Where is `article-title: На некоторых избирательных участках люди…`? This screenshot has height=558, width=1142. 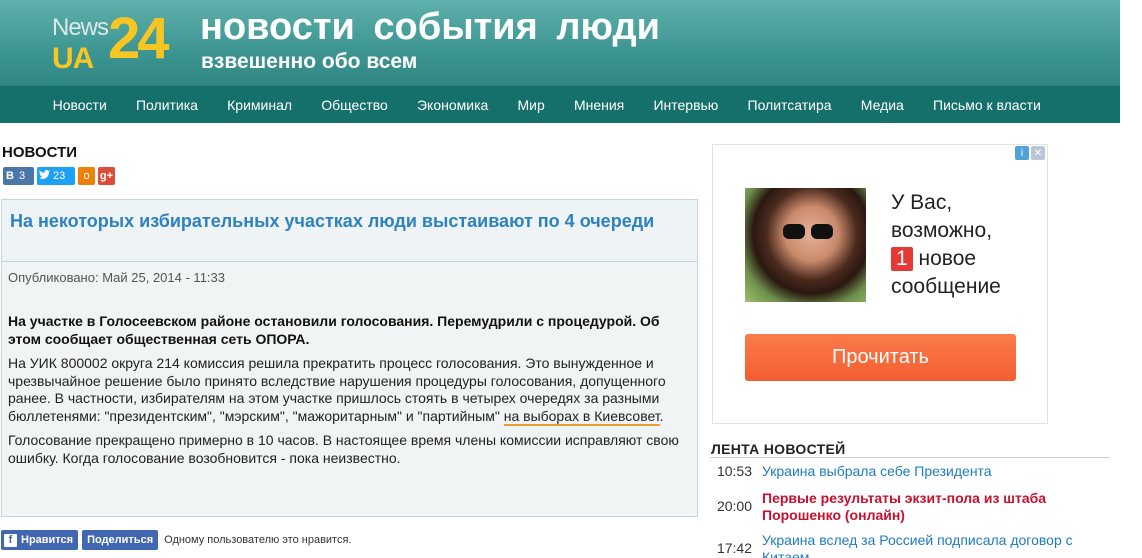 article-title: На некоторых избирательных участках люди… is located at coordinates (349, 221).